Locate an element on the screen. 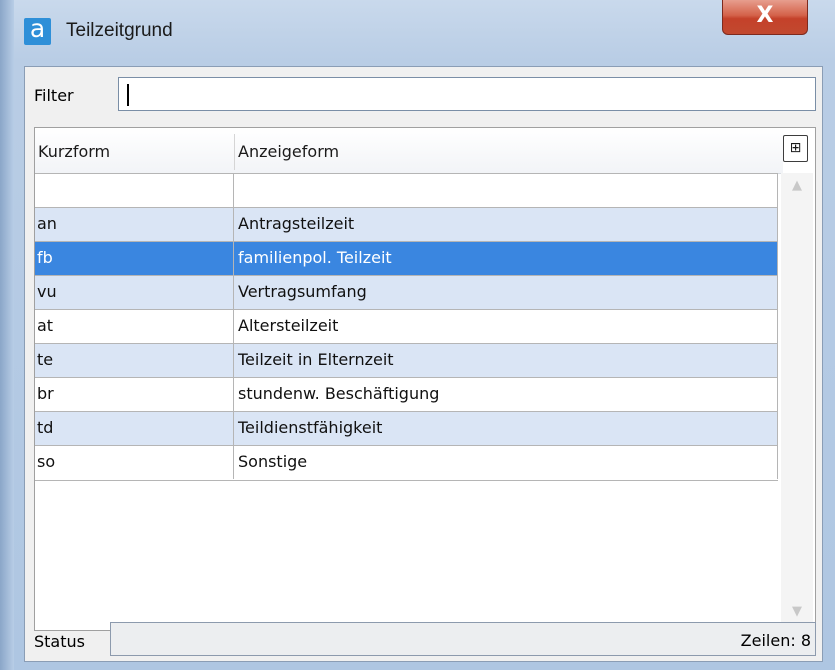 The height and width of the screenshot is (670, 835). window-border is located at coordinates (7, 335).